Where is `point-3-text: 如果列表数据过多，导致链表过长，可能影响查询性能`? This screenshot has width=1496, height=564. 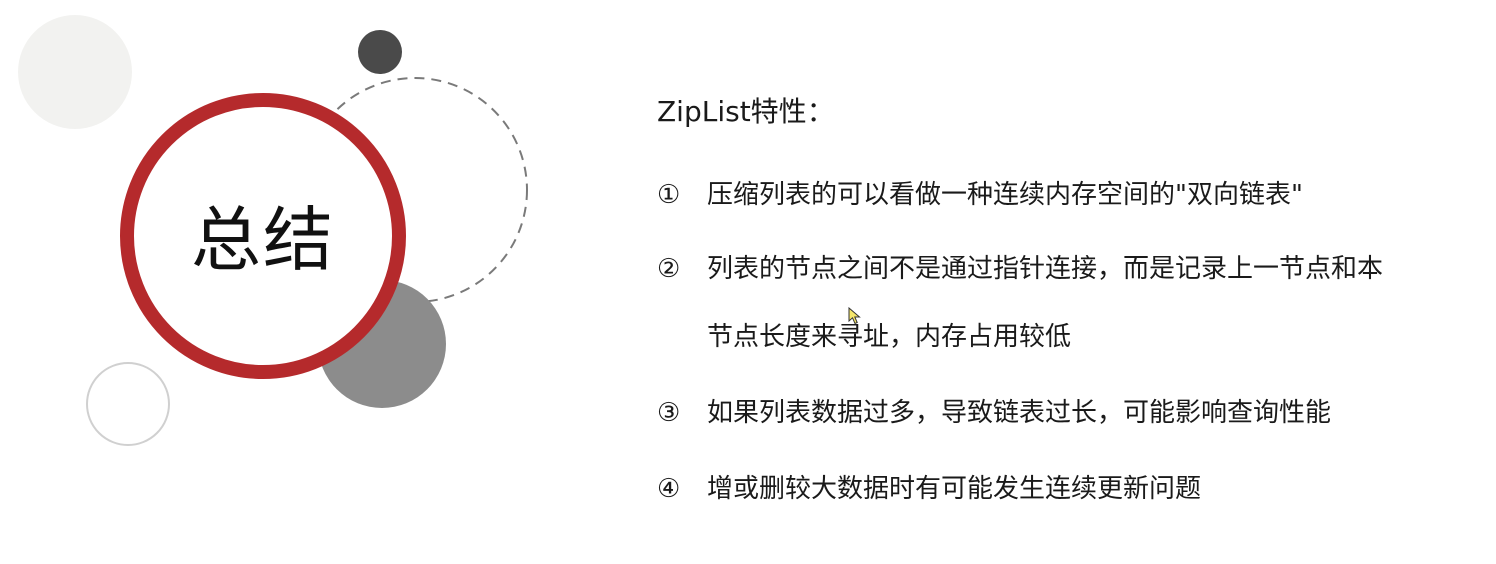
point-3-text: 如果列表数据过多，导致链表过长，可能影响查询性能 is located at coordinates (1019, 413).